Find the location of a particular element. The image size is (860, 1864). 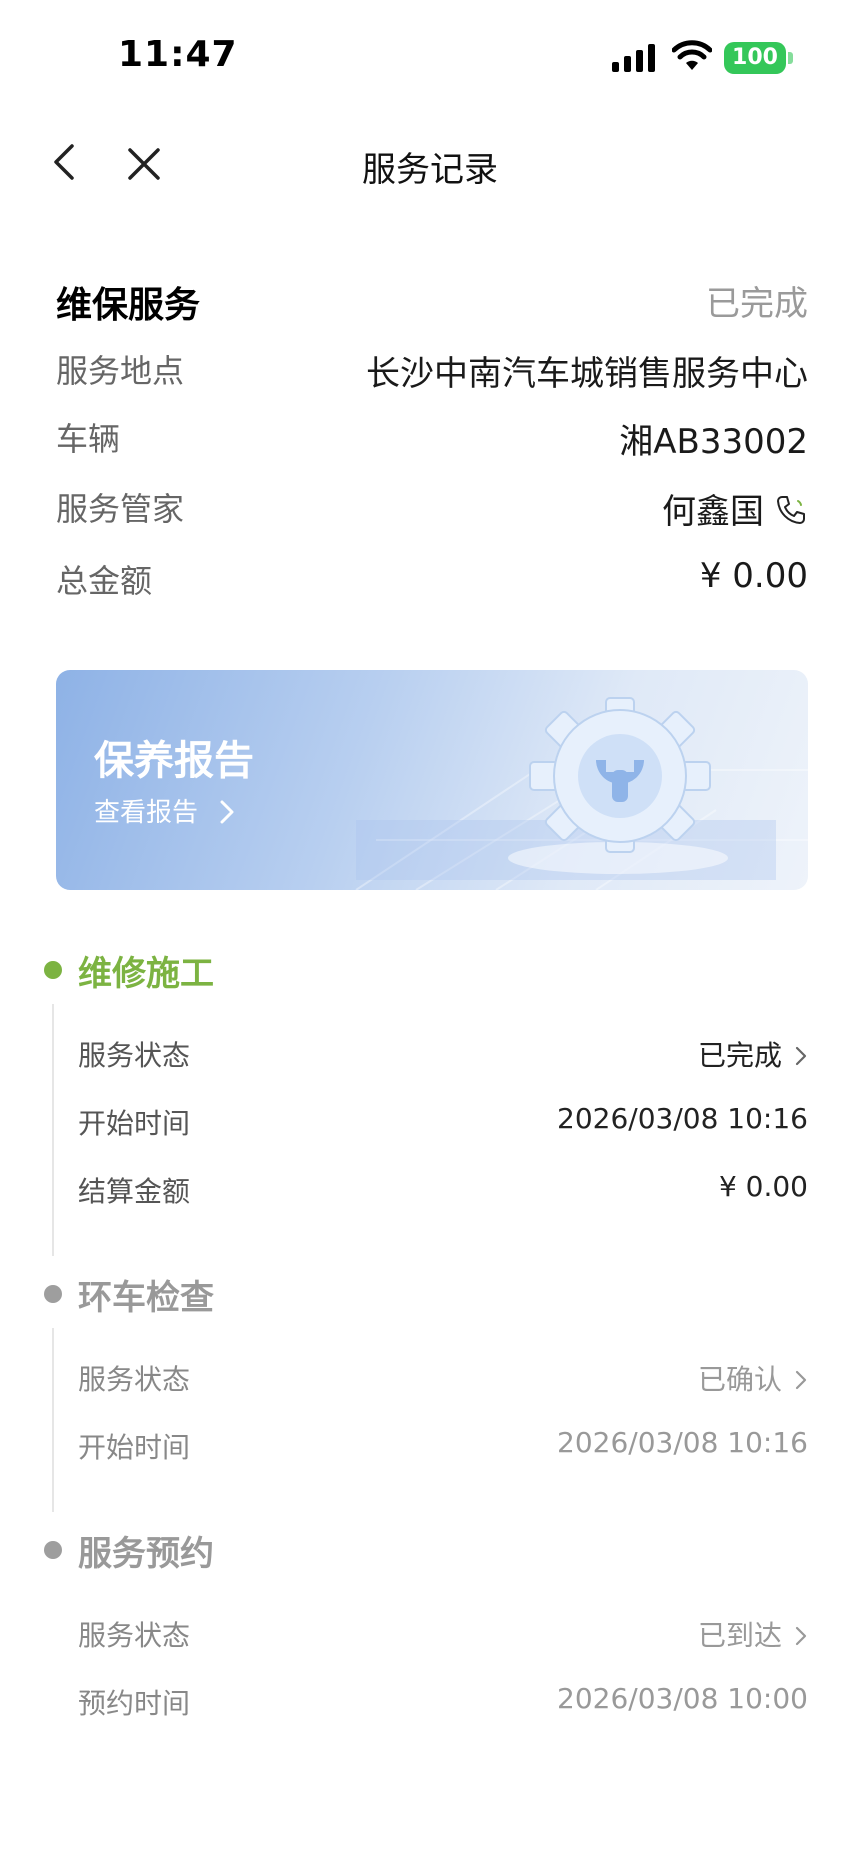

cellular-signal-icon is located at coordinates (633, 58).